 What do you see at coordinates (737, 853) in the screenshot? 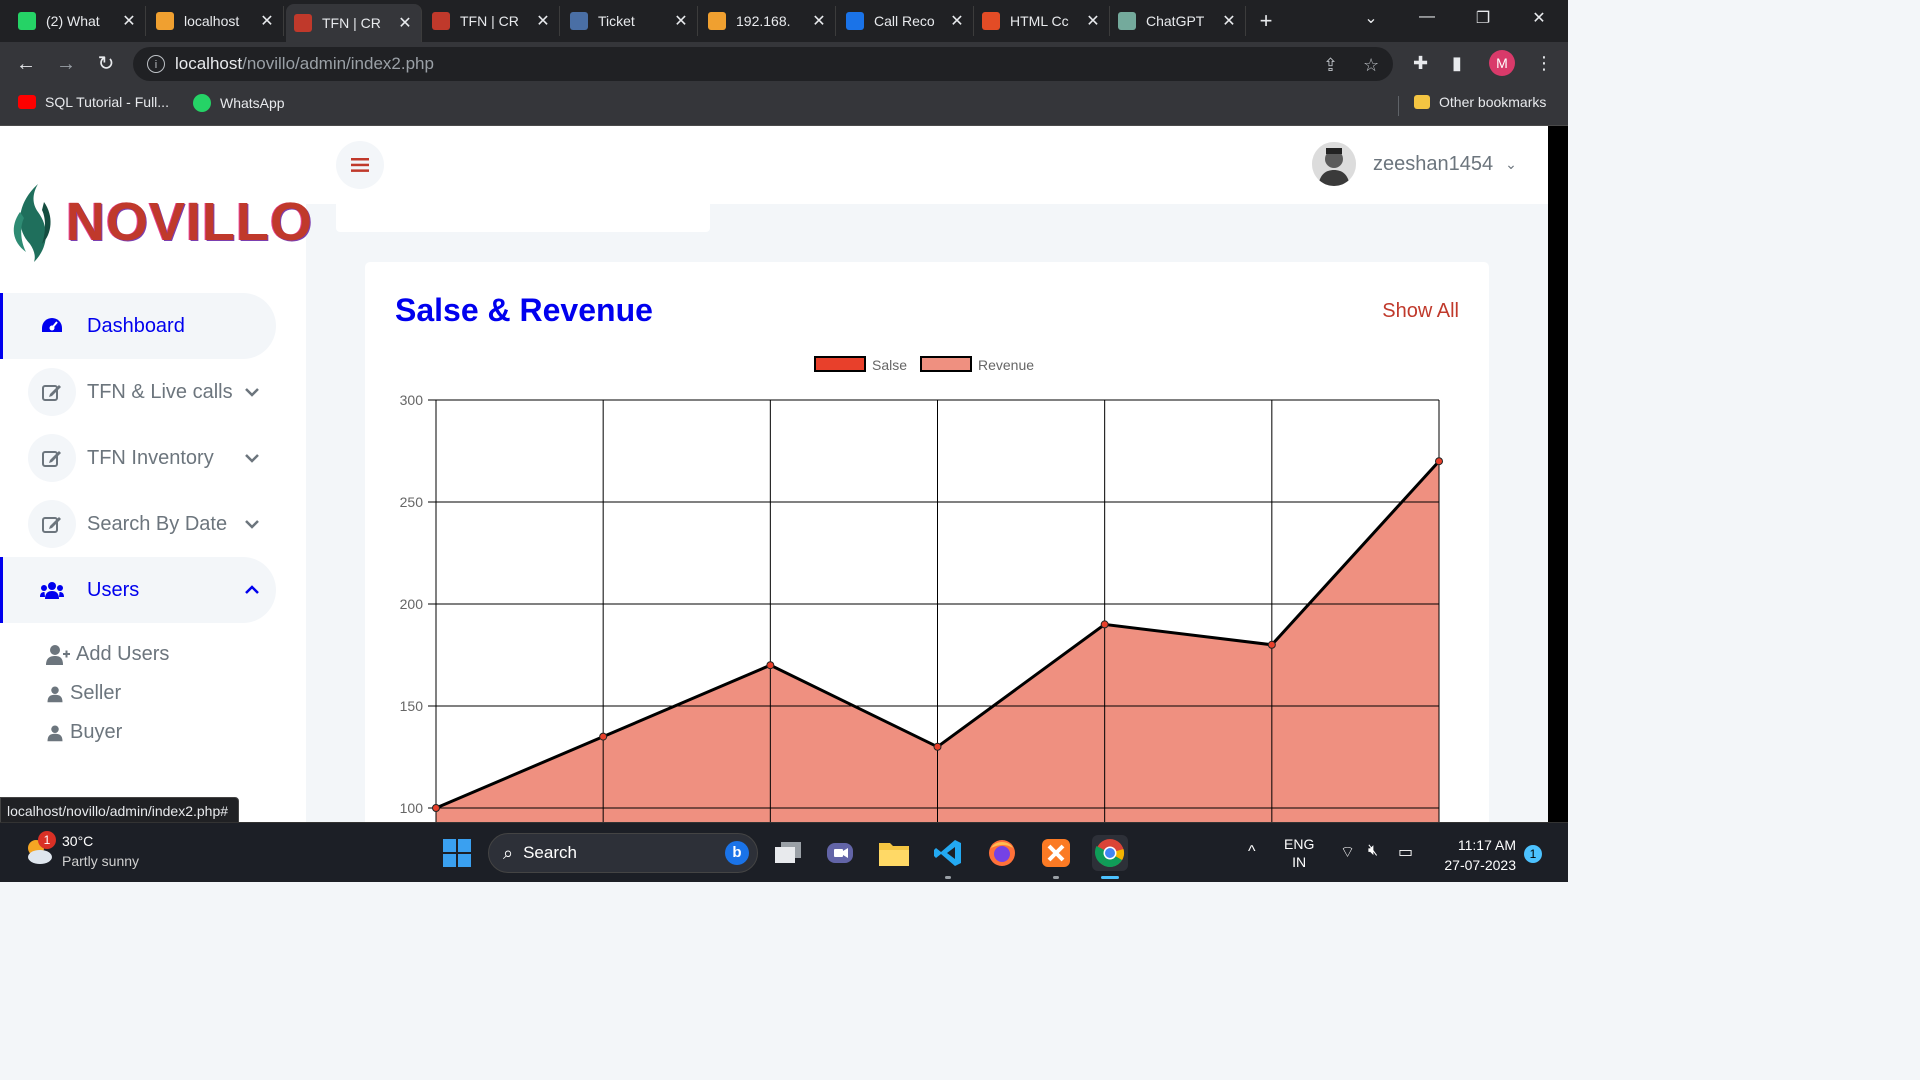
I see `bing-icon: b` at bounding box center [737, 853].